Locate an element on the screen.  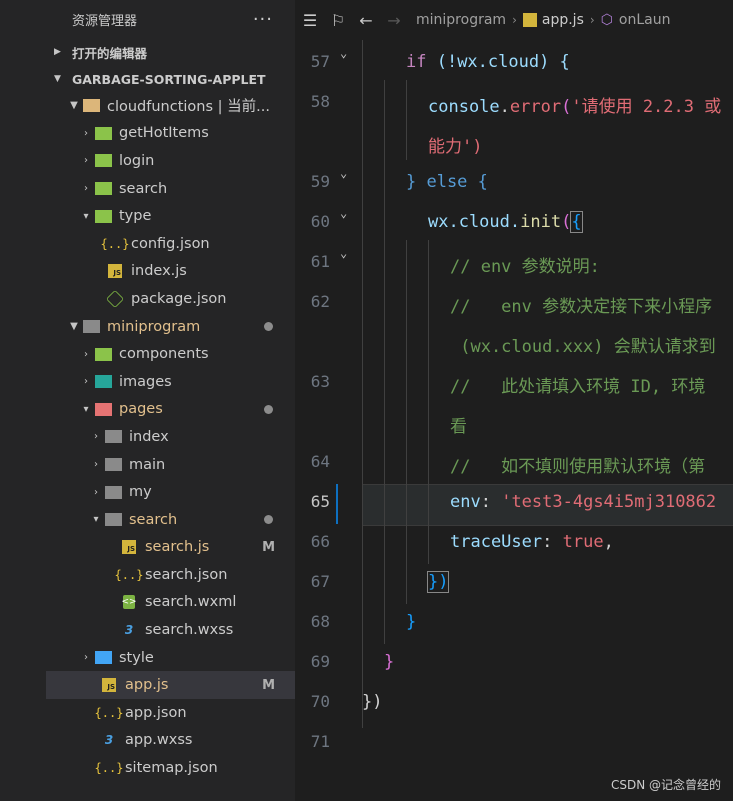
tree-item-label: search.json is located at coordinates (186, 574).